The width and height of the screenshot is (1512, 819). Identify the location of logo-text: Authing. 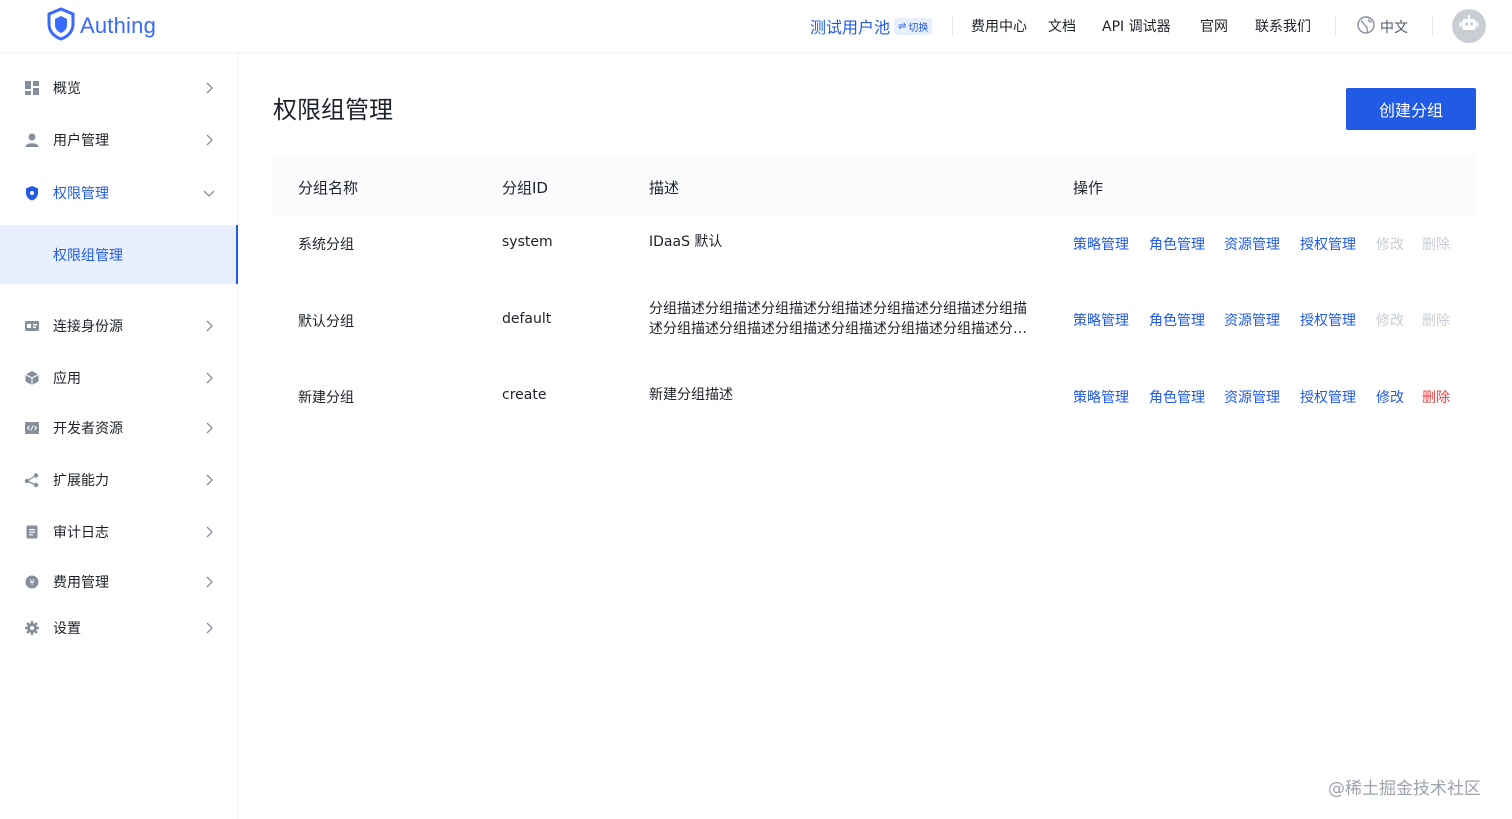
(118, 25).